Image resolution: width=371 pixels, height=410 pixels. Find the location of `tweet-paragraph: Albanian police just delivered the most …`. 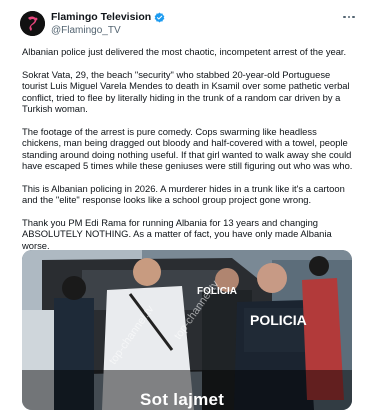

tweet-paragraph: Albanian police just delivered the most … is located at coordinates (184, 51).